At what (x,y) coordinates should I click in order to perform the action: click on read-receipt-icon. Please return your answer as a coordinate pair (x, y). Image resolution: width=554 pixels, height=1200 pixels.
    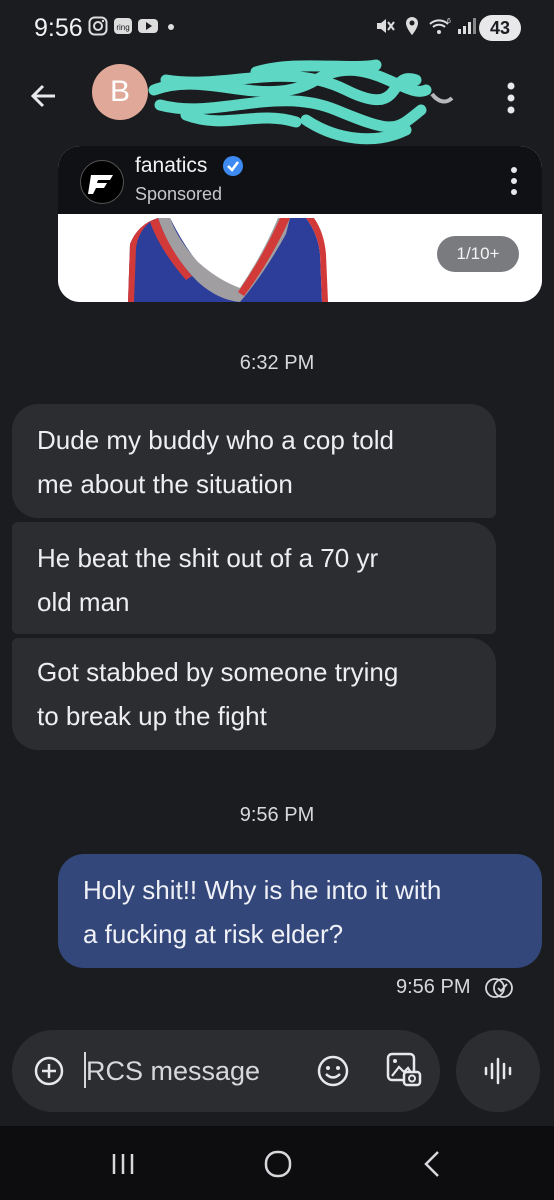
    Looking at the image, I should click on (499, 988).